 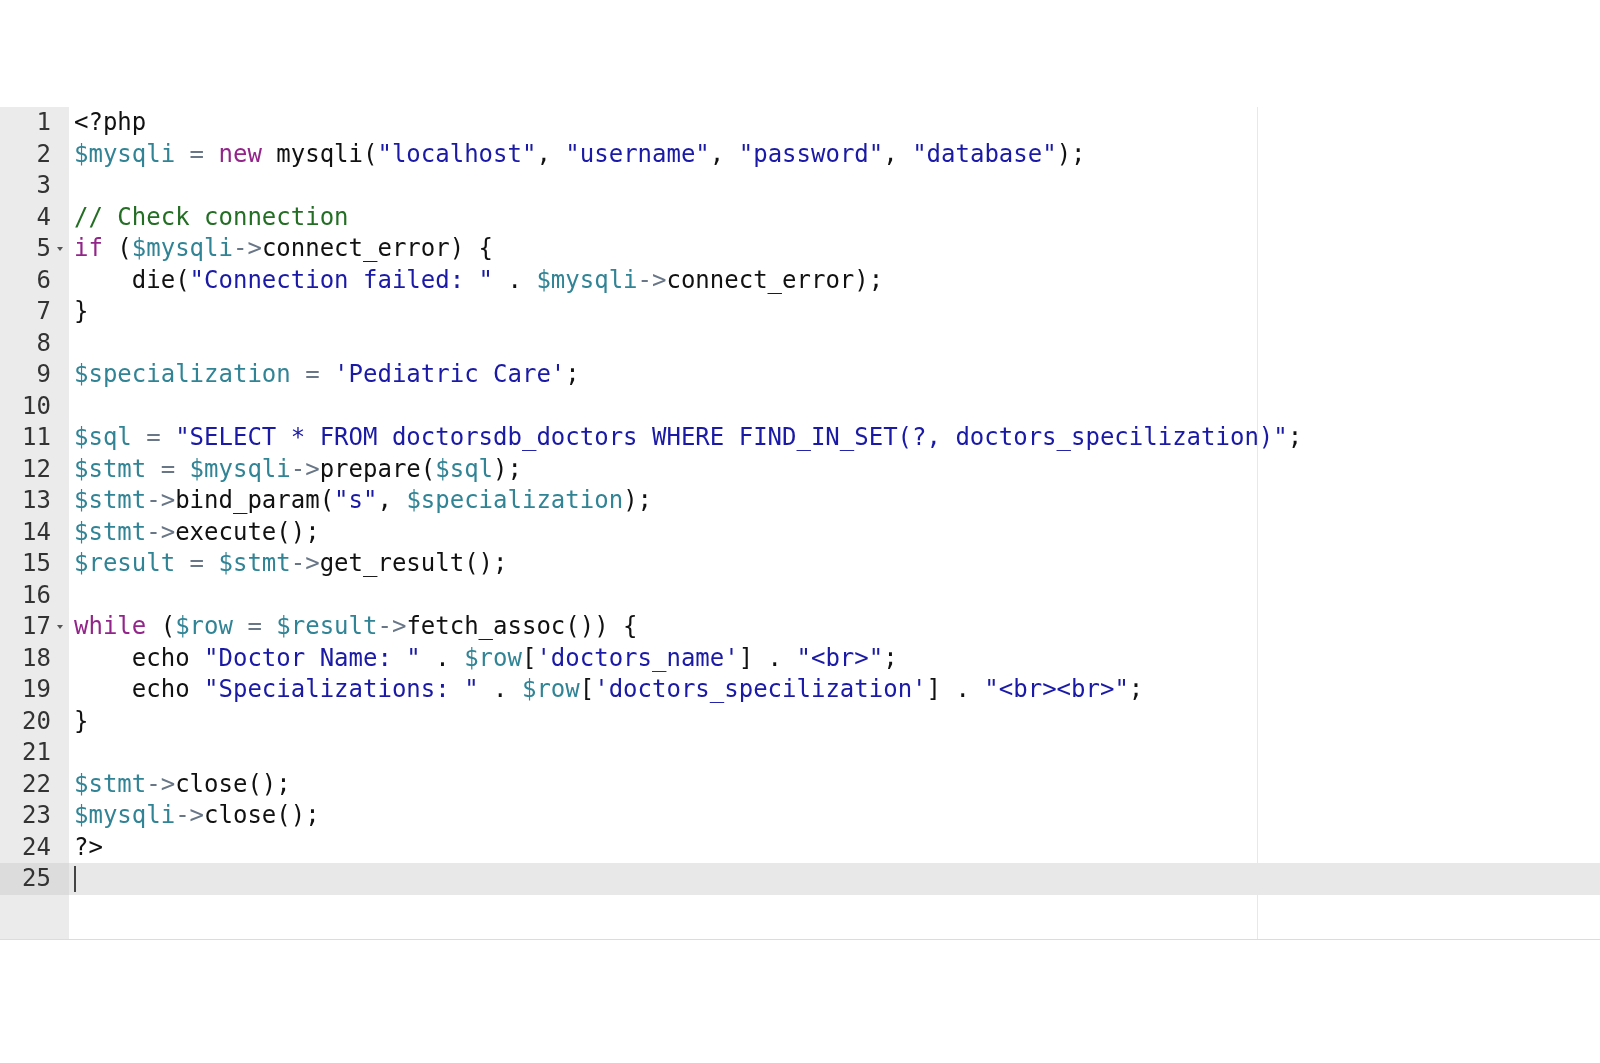 I want to click on line-number: 17, so click(x=36, y=626).